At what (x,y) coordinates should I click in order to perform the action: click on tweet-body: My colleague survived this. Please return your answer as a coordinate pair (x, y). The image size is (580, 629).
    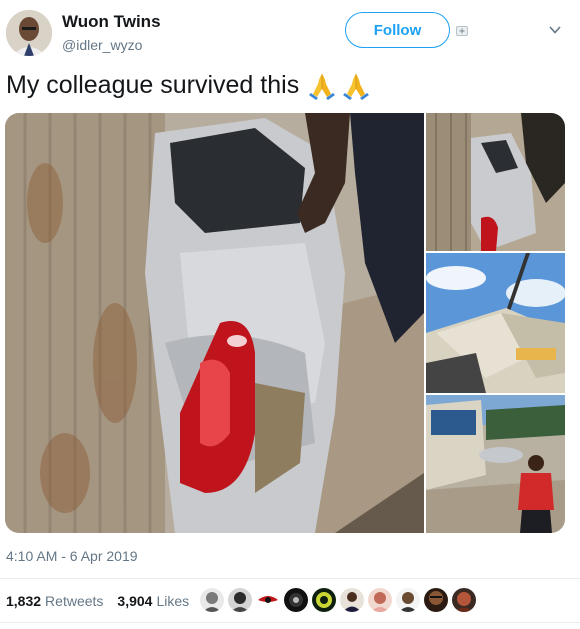
    Looking at the image, I should click on (153, 84).